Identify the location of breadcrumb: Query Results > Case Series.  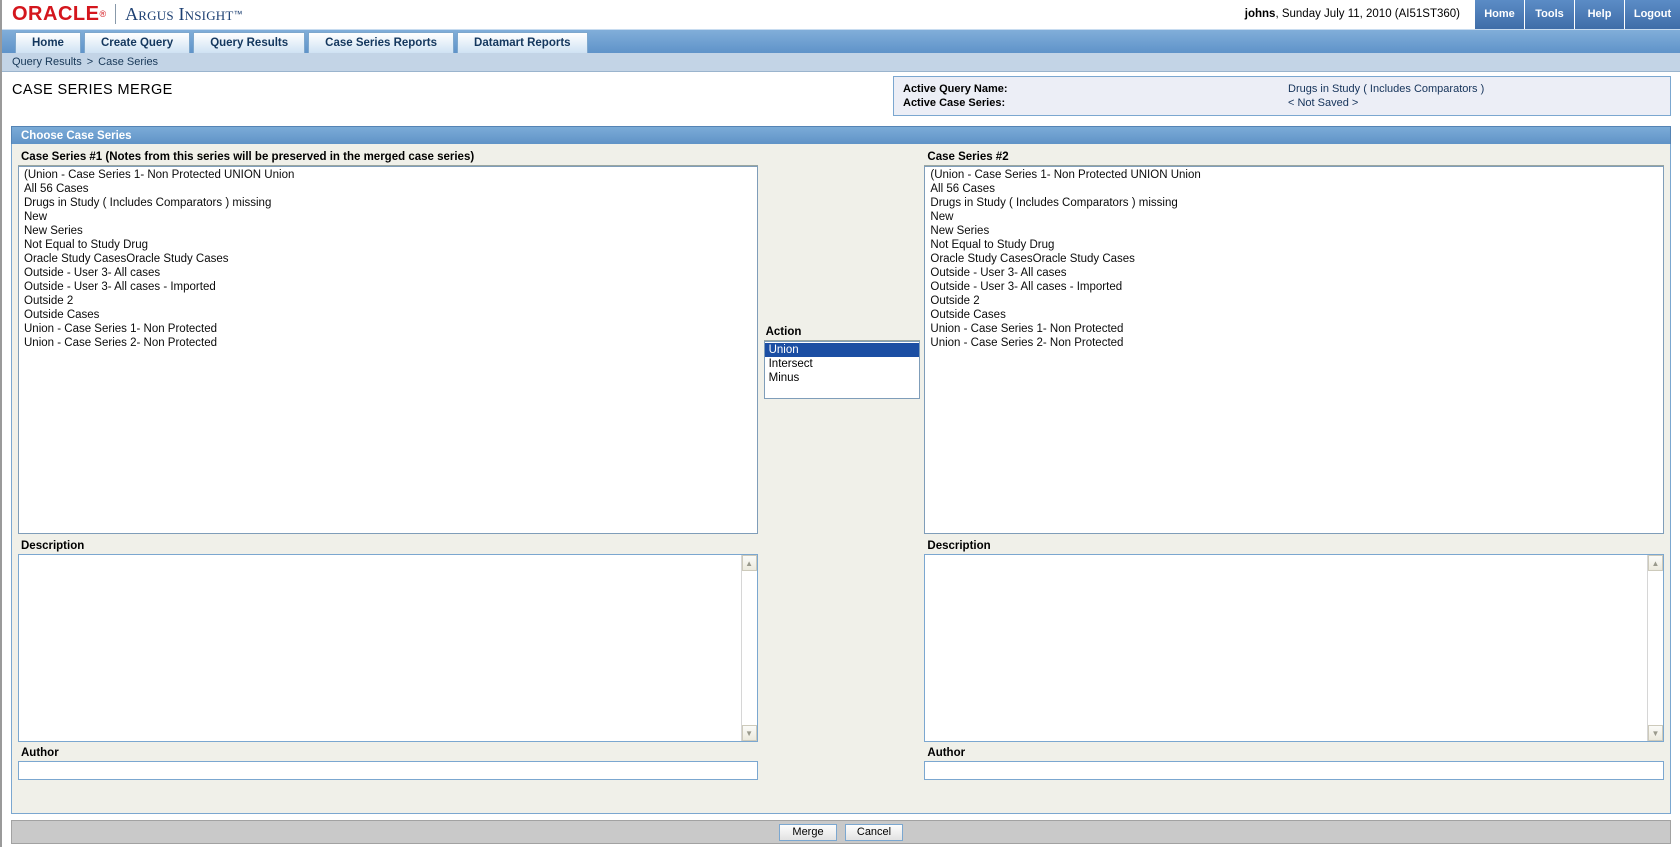
(841, 62).